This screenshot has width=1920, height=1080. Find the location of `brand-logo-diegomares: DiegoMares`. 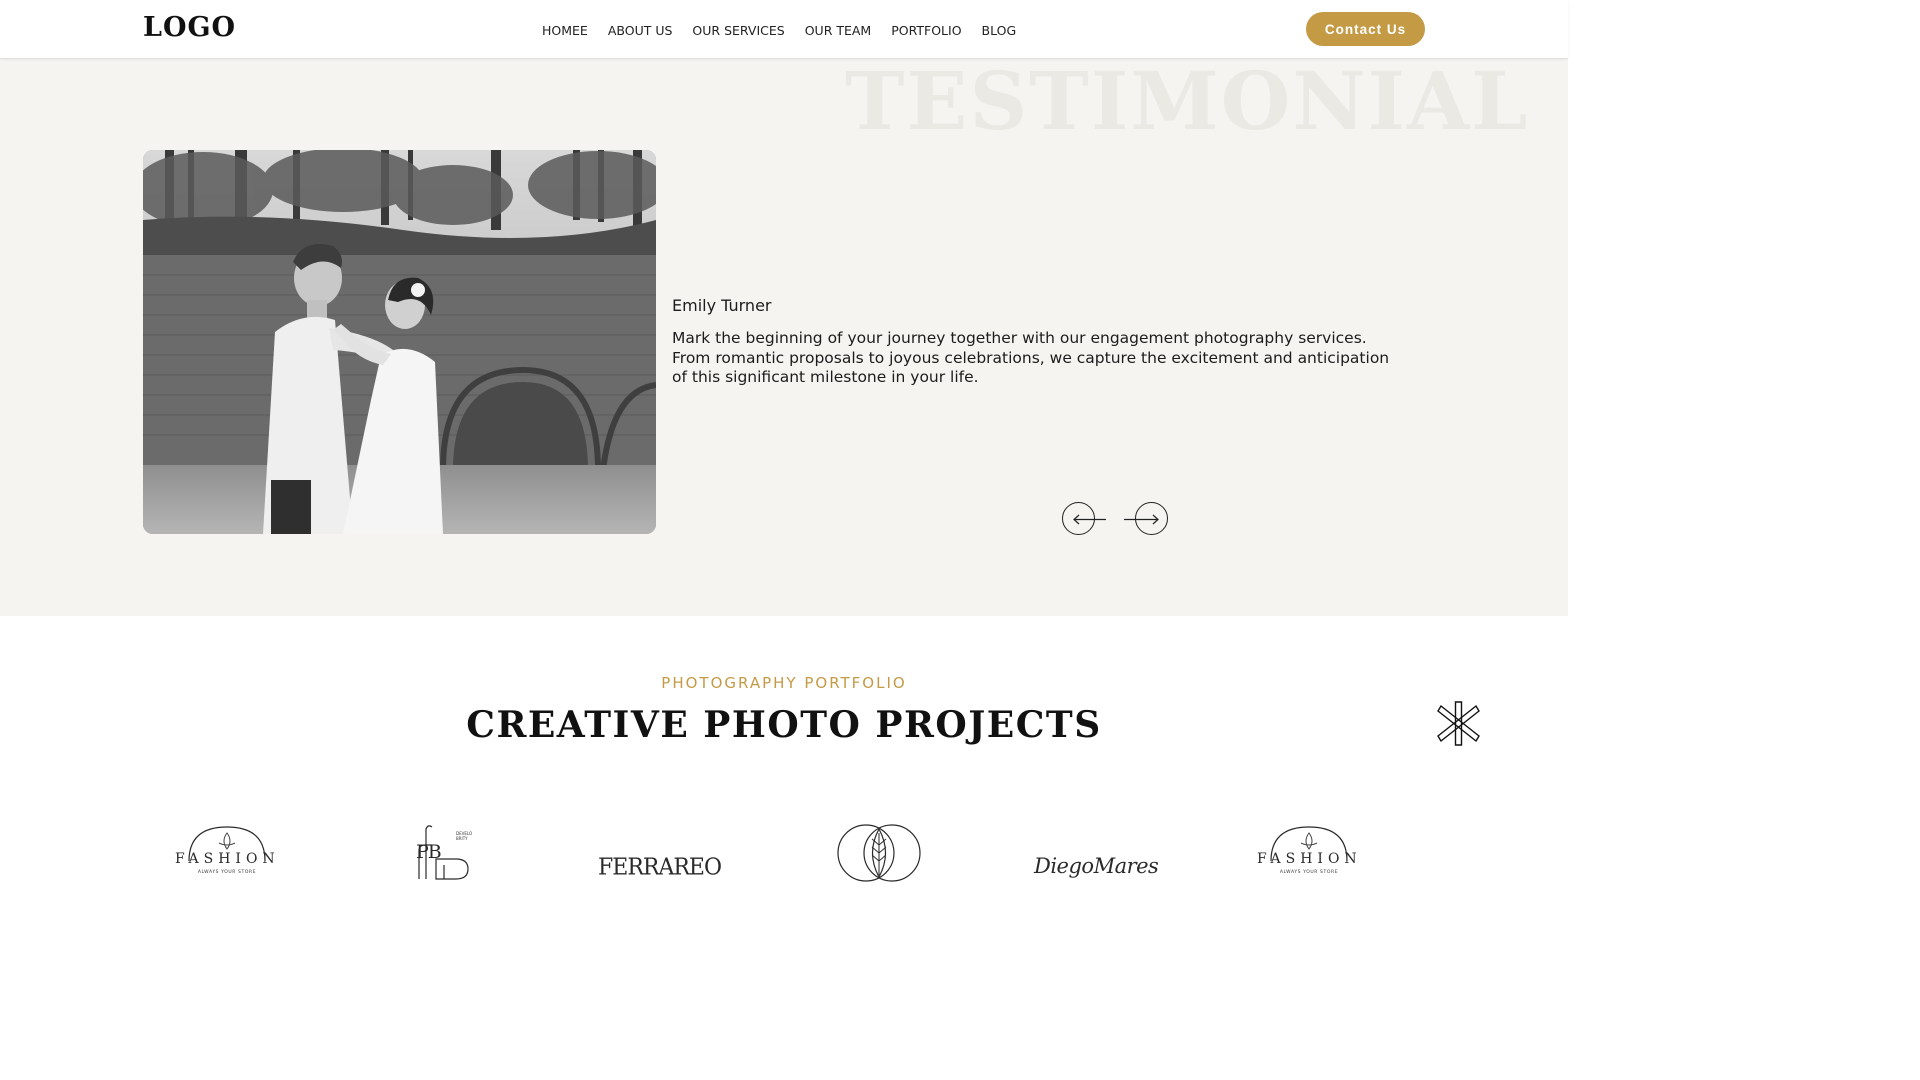

brand-logo-diegomares: DiegoMares is located at coordinates (1096, 852).